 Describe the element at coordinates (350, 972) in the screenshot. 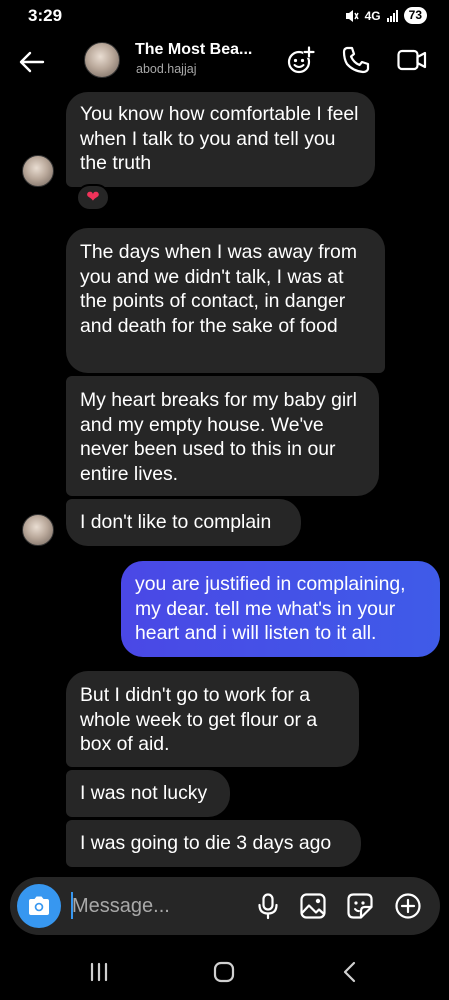

I see `back-icon` at that location.